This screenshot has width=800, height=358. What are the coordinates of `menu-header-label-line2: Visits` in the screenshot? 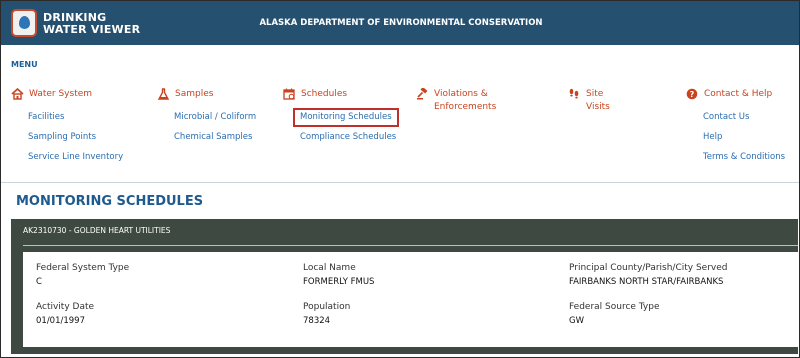 It's located at (598, 107).